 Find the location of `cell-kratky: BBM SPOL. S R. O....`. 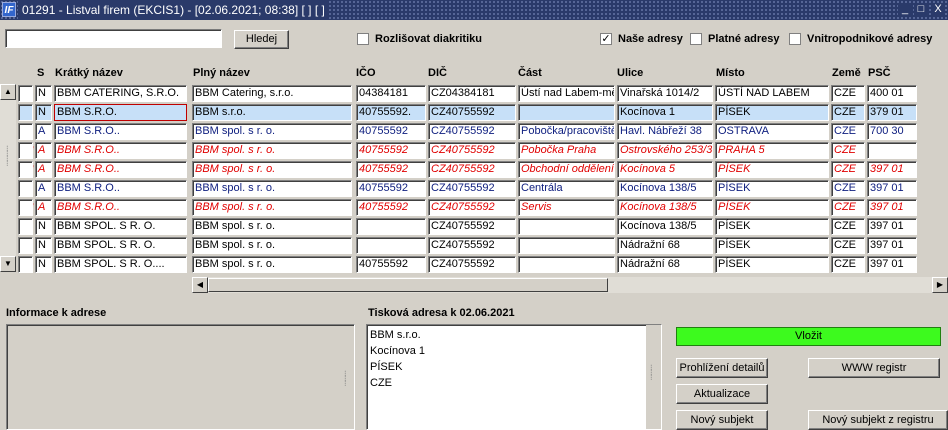

cell-kratky: BBM SPOL. S R. O.... is located at coordinates (120, 264).